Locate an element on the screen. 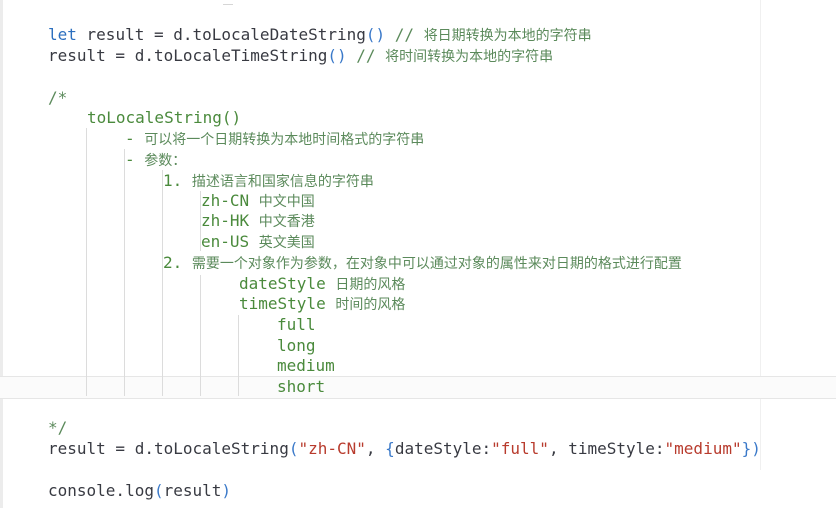  comment-line: short is located at coordinates (301, 386).